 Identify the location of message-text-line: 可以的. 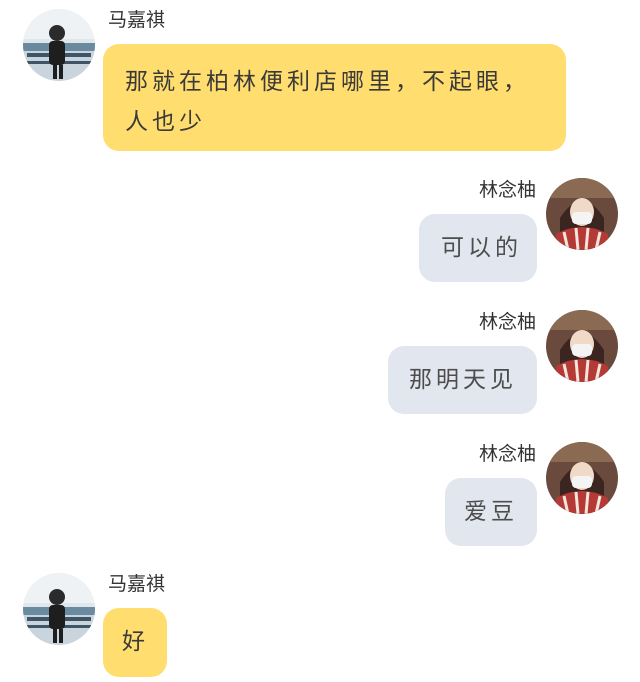
(481, 248).